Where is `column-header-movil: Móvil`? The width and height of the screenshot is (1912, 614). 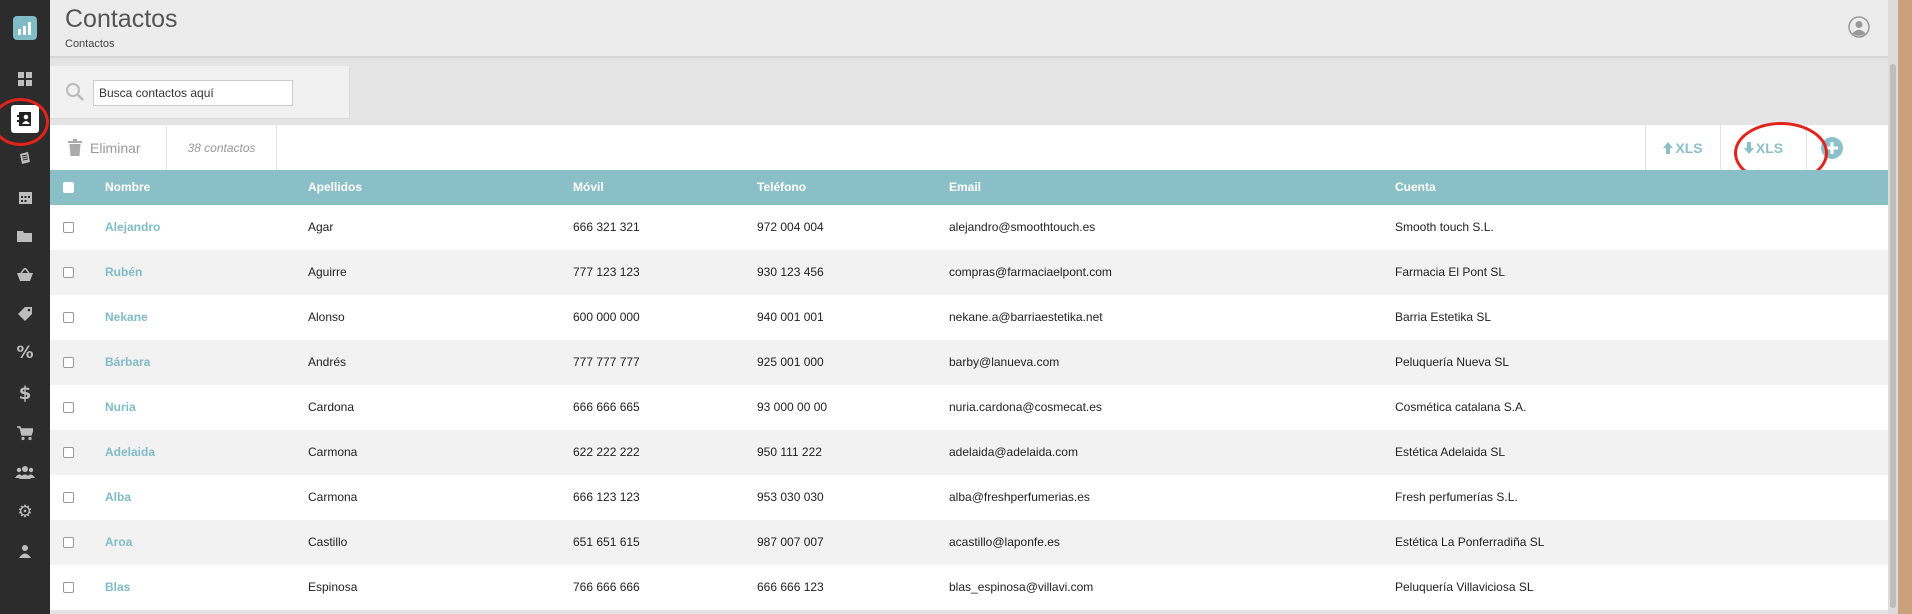
column-header-movil: Móvil is located at coordinates (588, 187).